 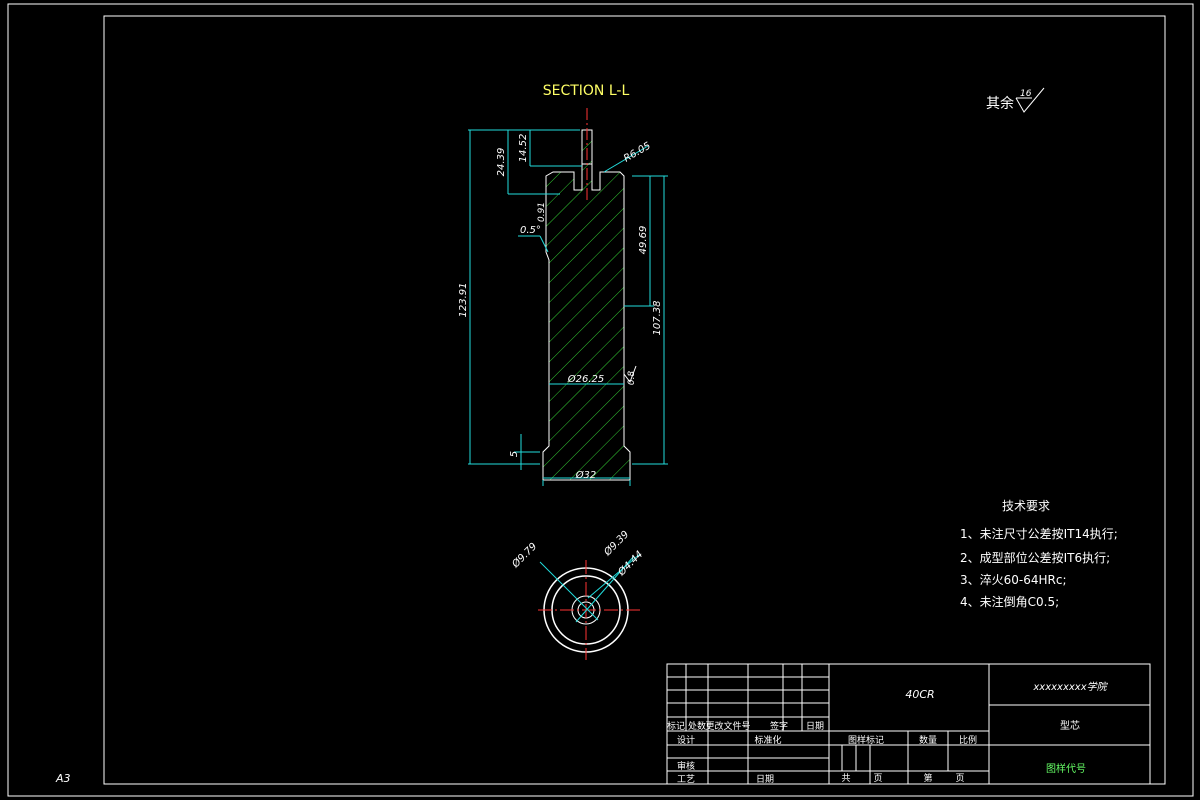 I want to click on drawing-code-label: 图样代号, so click(x=1066, y=768).